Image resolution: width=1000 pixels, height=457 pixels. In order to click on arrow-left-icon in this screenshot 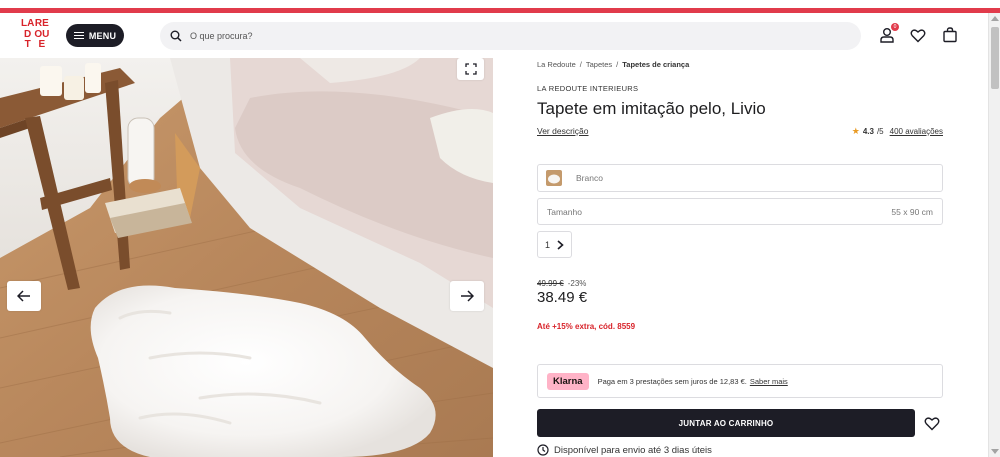, I will do `click(23, 296)`.